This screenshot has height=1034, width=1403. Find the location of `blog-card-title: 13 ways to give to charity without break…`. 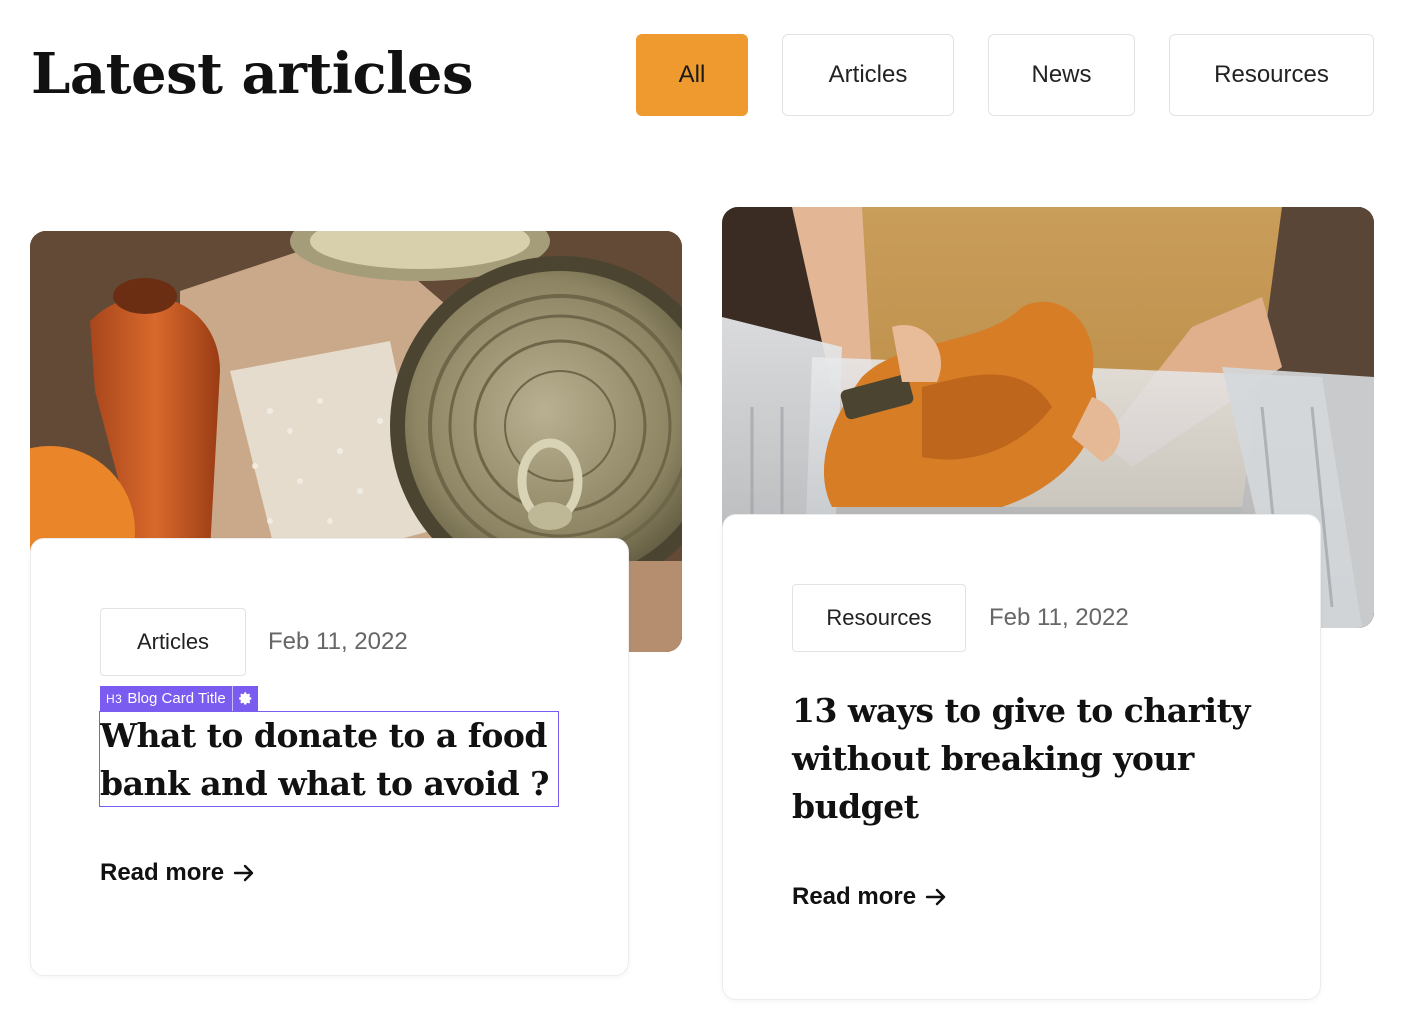

blog-card-title: 13 ways to give to charity without break… is located at coordinates (1027, 759).